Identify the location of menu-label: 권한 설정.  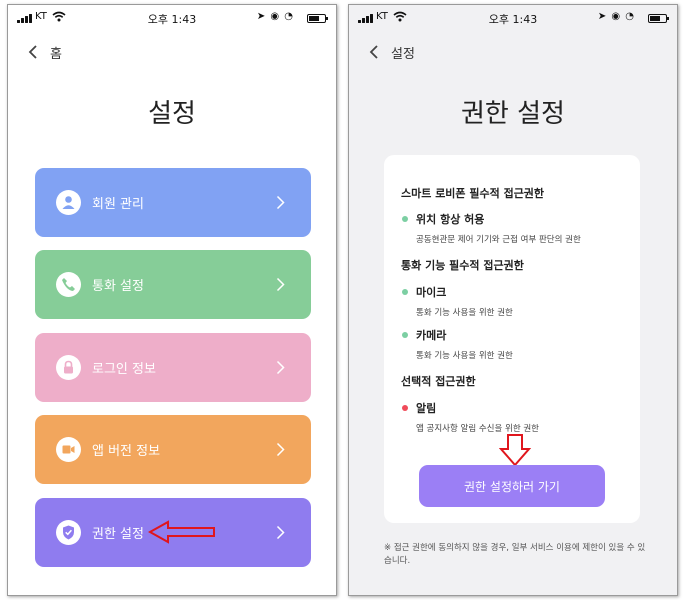
(118, 534).